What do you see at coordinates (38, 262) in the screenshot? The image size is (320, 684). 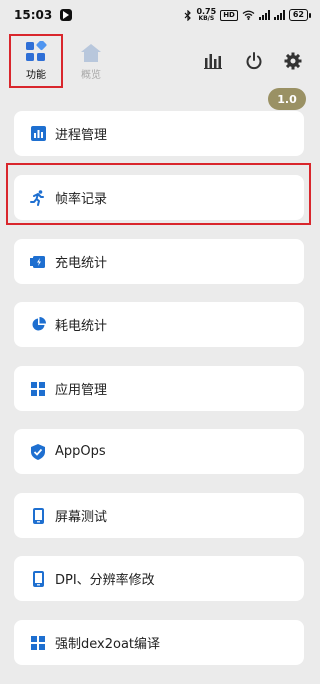 I see `battery-charge-icon` at bounding box center [38, 262].